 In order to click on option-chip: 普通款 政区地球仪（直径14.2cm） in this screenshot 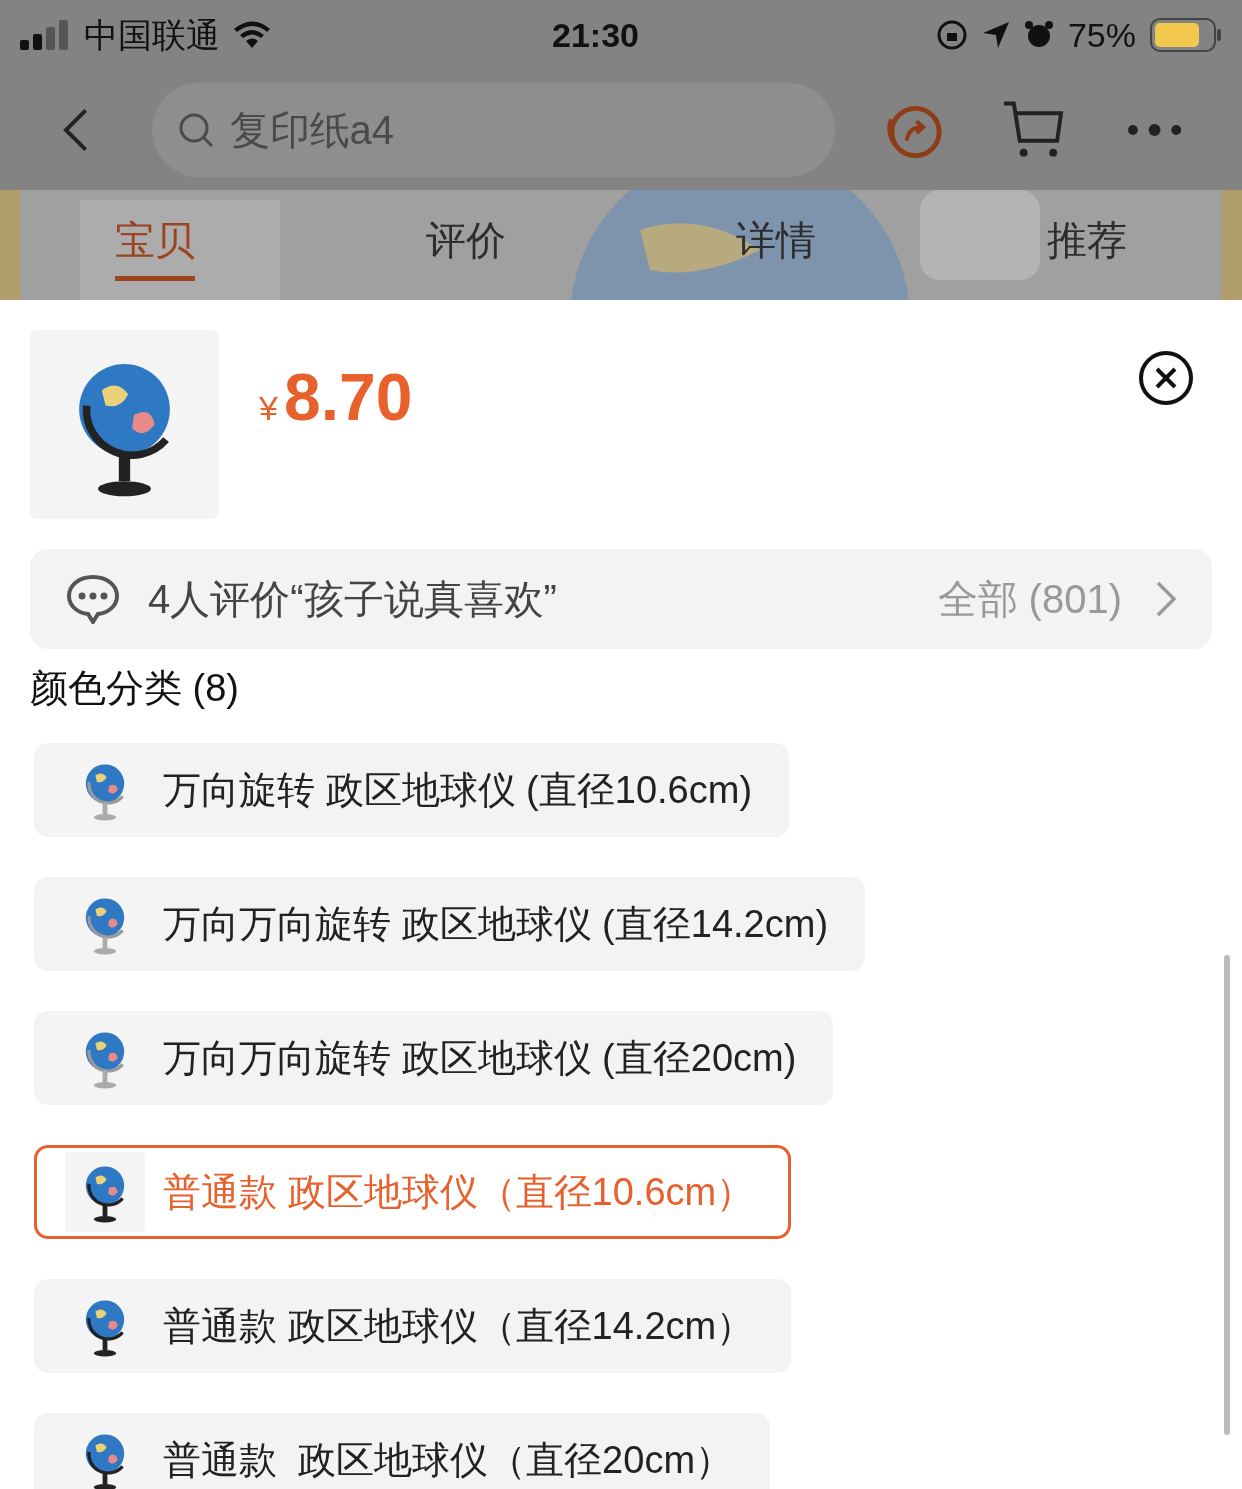, I will do `click(413, 1326)`.